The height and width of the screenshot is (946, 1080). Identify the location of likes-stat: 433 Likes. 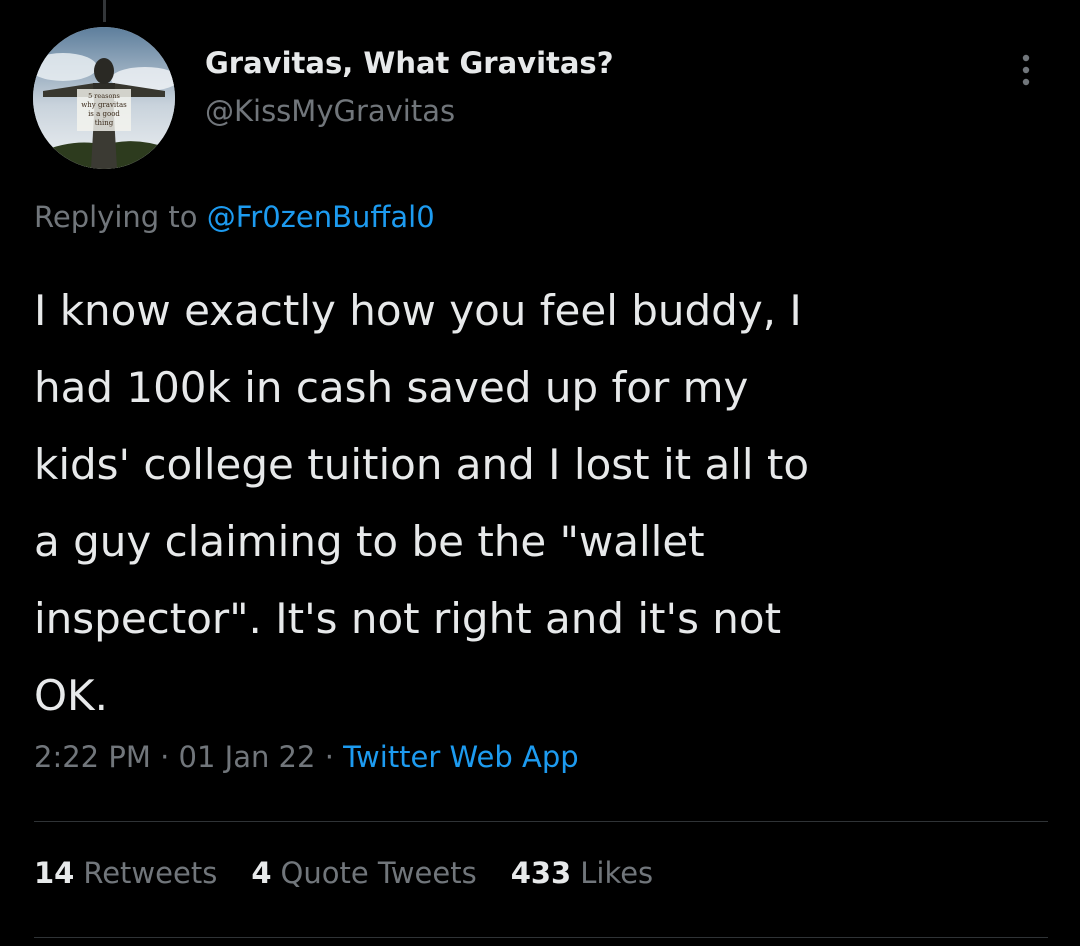
(582, 873).